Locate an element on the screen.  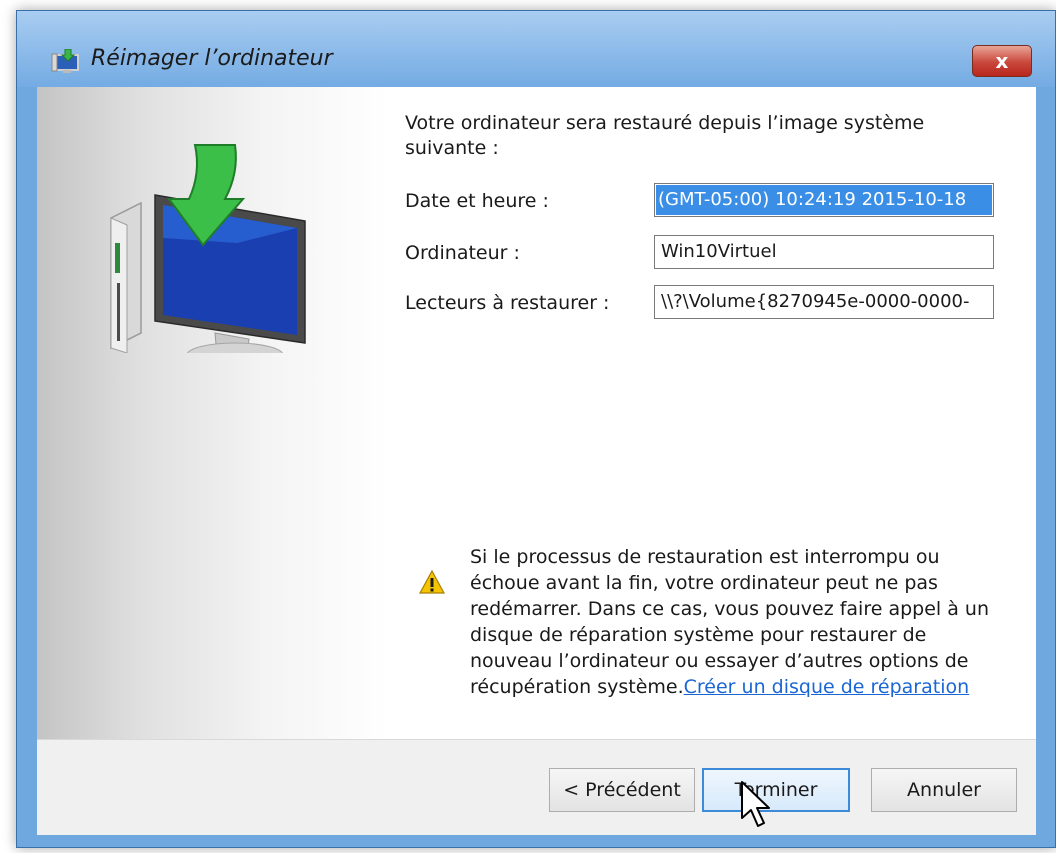
button-bar: < Précédent Terminer Annuler is located at coordinates (536, 787).